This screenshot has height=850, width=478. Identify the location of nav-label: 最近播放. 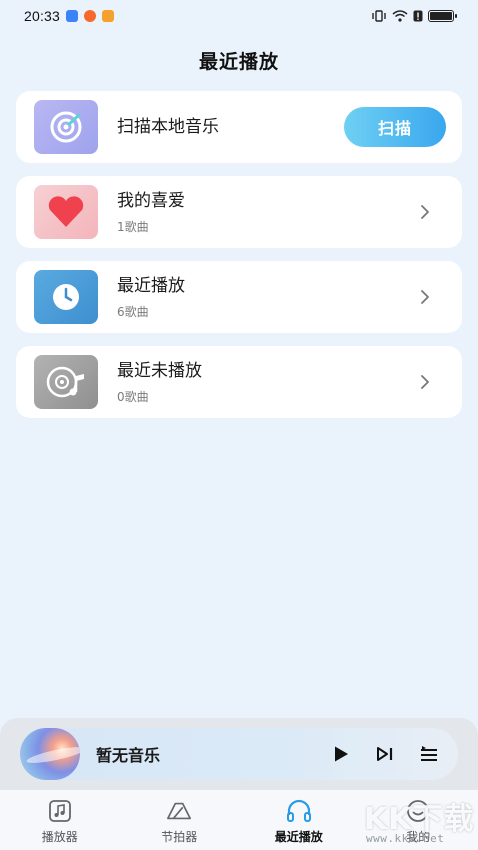
(298, 837).